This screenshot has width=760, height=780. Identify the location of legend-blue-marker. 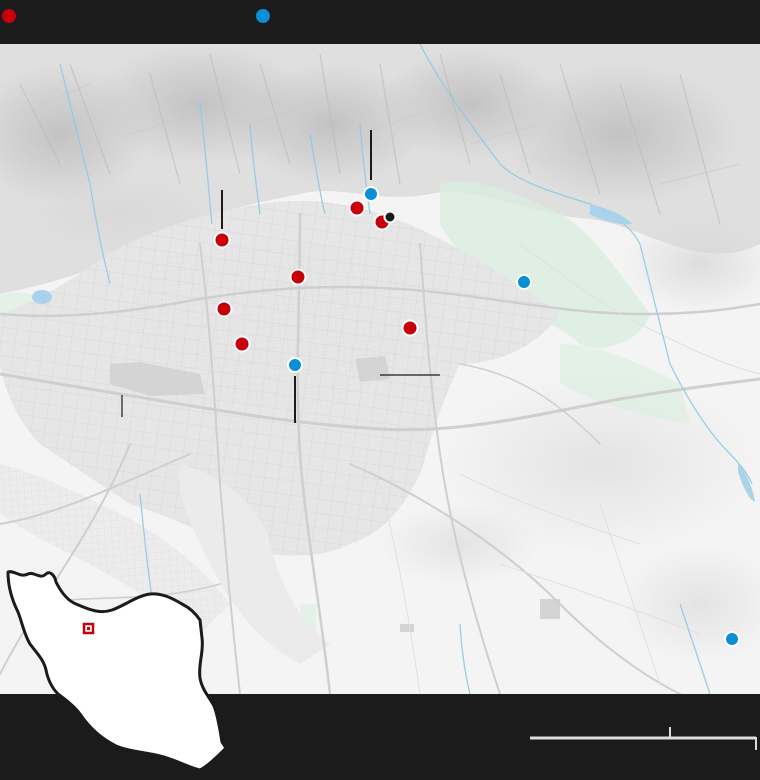
(263, 16).